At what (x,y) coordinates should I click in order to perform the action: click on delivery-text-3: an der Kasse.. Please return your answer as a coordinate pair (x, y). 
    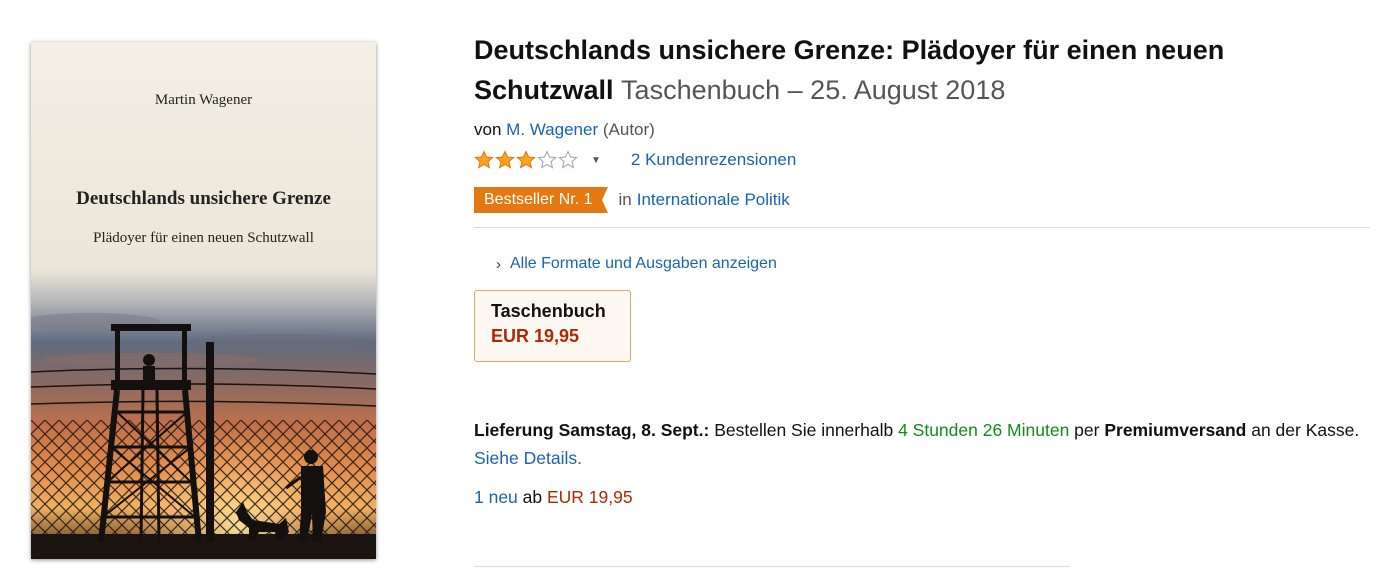
    Looking at the image, I should click on (1303, 430).